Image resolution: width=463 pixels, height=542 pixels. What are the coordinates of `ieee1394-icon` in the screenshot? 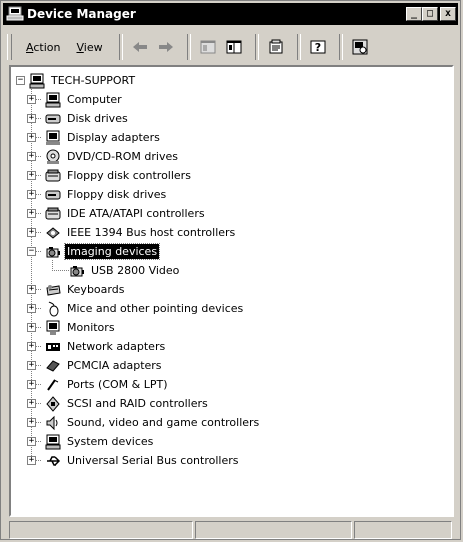 It's located at (53, 233).